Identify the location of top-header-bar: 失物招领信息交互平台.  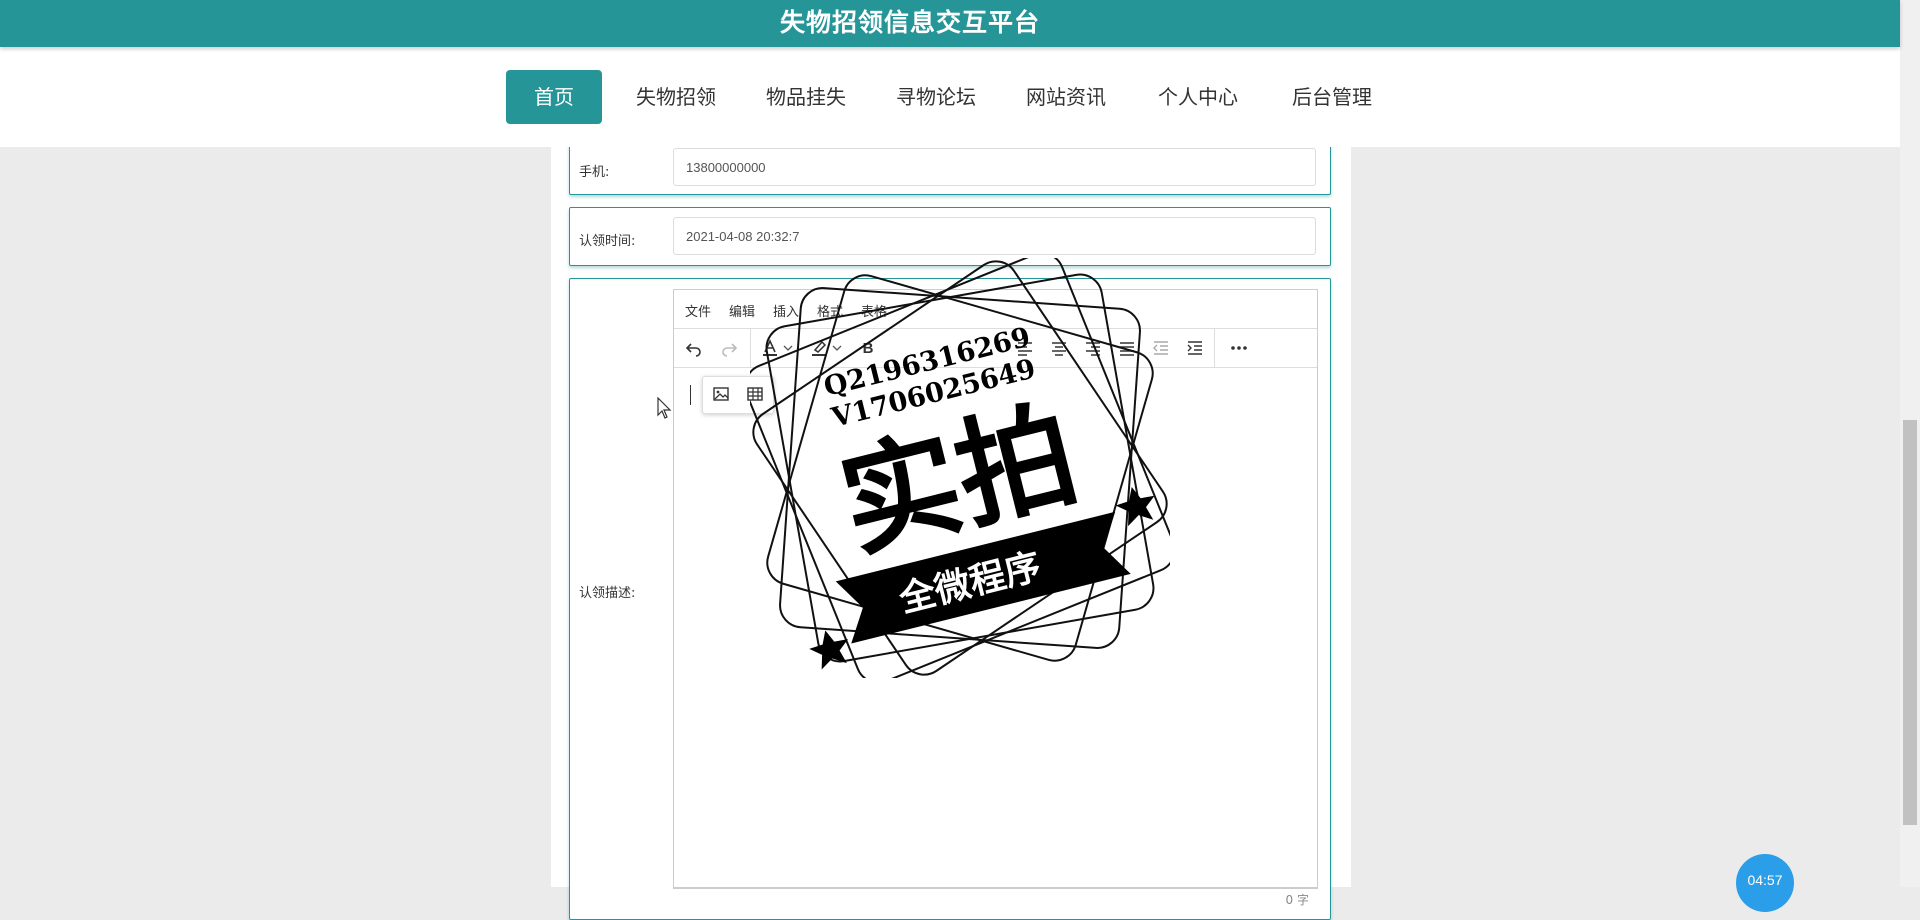
(950, 23).